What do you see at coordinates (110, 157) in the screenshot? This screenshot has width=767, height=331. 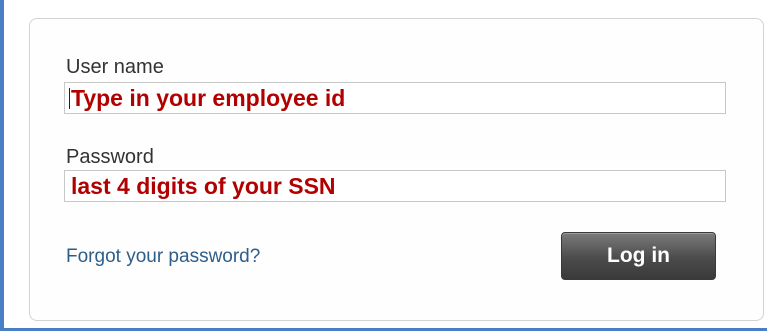 I see `password-label: Password` at bounding box center [110, 157].